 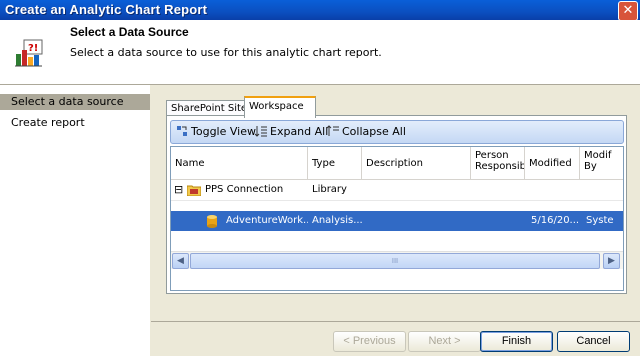 I want to click on chevron-right-icon: ▶, so click(x=611, y=261).